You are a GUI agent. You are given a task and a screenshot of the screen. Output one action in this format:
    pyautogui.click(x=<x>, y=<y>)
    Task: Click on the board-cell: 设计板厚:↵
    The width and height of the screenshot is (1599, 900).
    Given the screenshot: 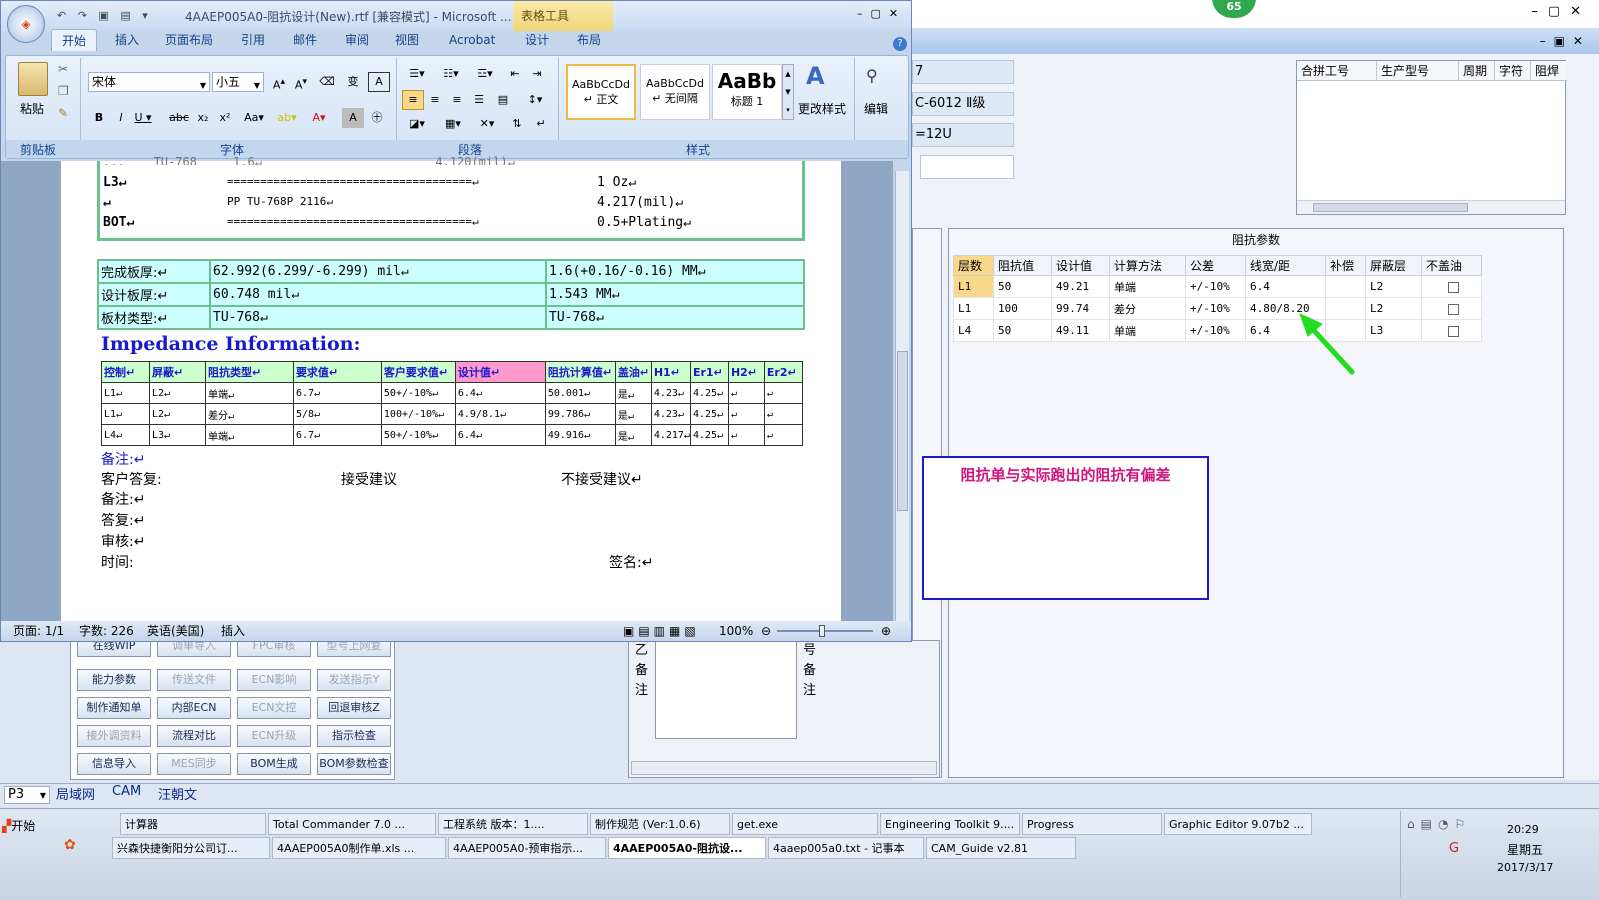 What is the action you would take?
    pyautogui.click(x=154, y=294)
    